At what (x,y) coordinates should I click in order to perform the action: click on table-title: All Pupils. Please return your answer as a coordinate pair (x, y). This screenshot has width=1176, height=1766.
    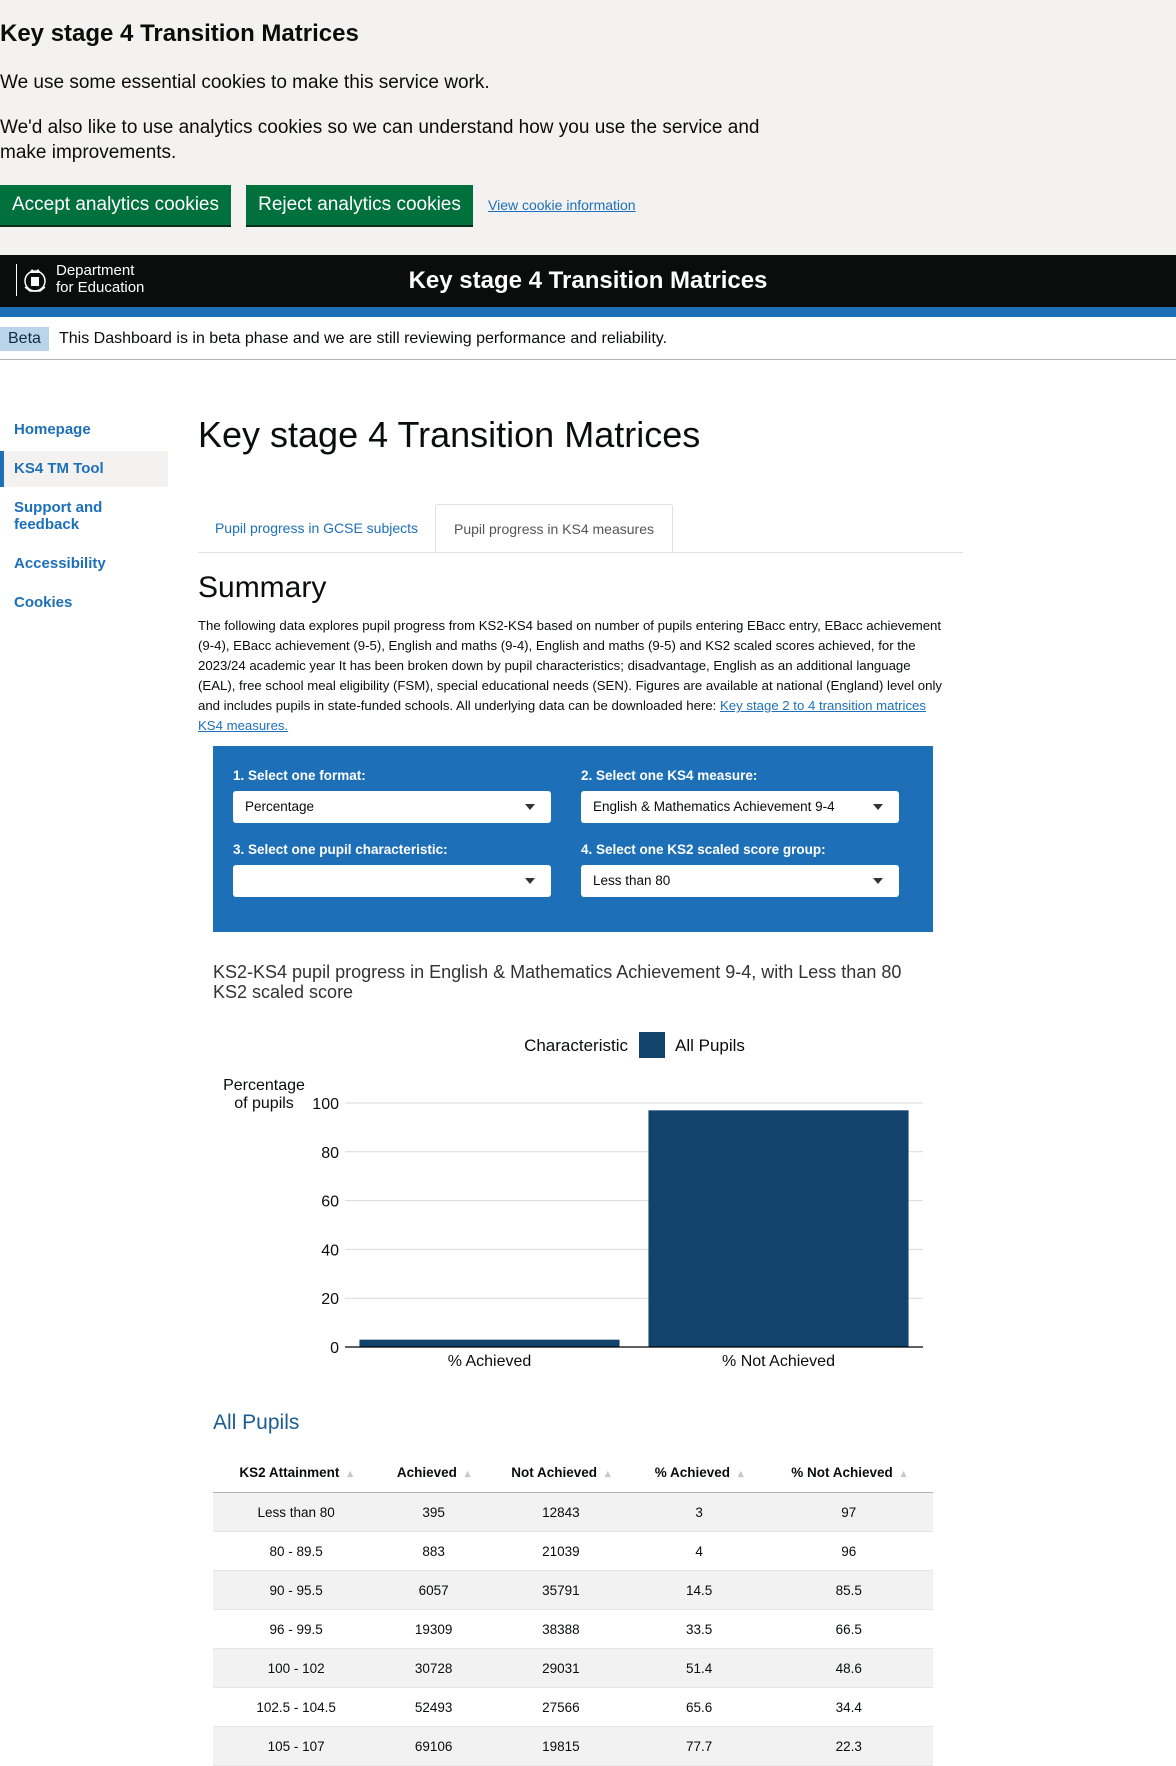
    Looking at the image, I should click on (256, 1422).